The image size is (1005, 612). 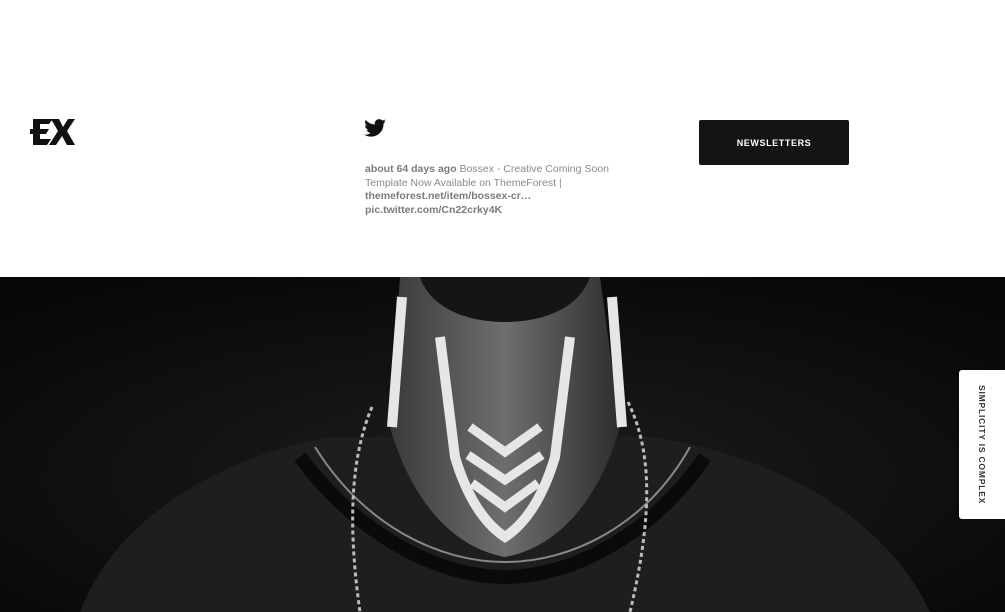 What do you see at coordinates (411, 169) in the screenshot?
I see `tweet-time: about 64 days ago` at bounding box center [411, 169].